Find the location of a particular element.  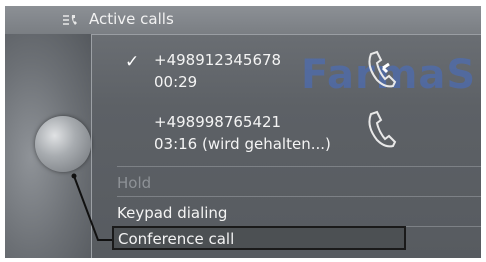

call-duration: 00:29 is located at coordinates (176, 82).